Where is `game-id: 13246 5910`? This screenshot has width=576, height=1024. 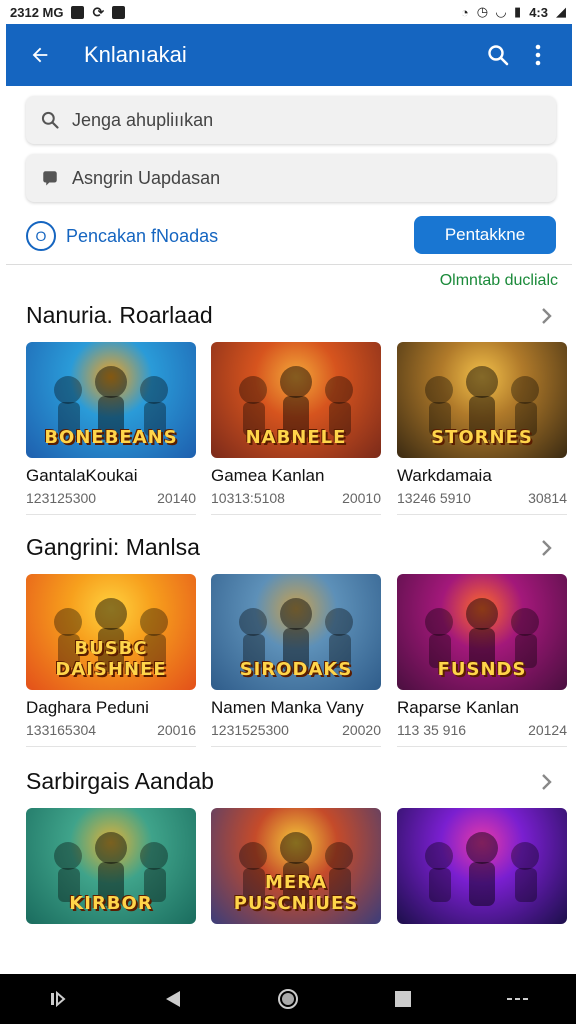 game-id: 13246 5910 is located at coordinates (434, 498).